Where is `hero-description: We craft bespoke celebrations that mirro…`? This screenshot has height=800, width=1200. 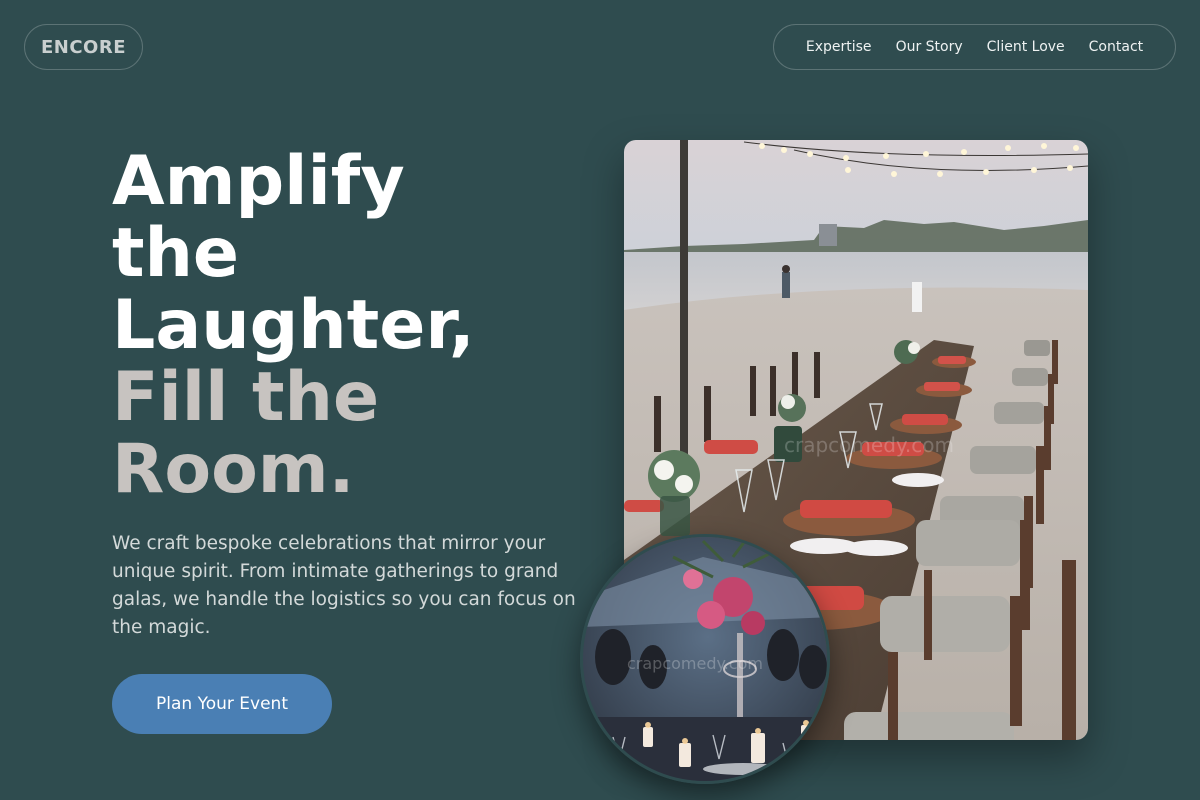
hero-description: We craft bespoke celebrations that mirro… is located at coordinates (344, 585).